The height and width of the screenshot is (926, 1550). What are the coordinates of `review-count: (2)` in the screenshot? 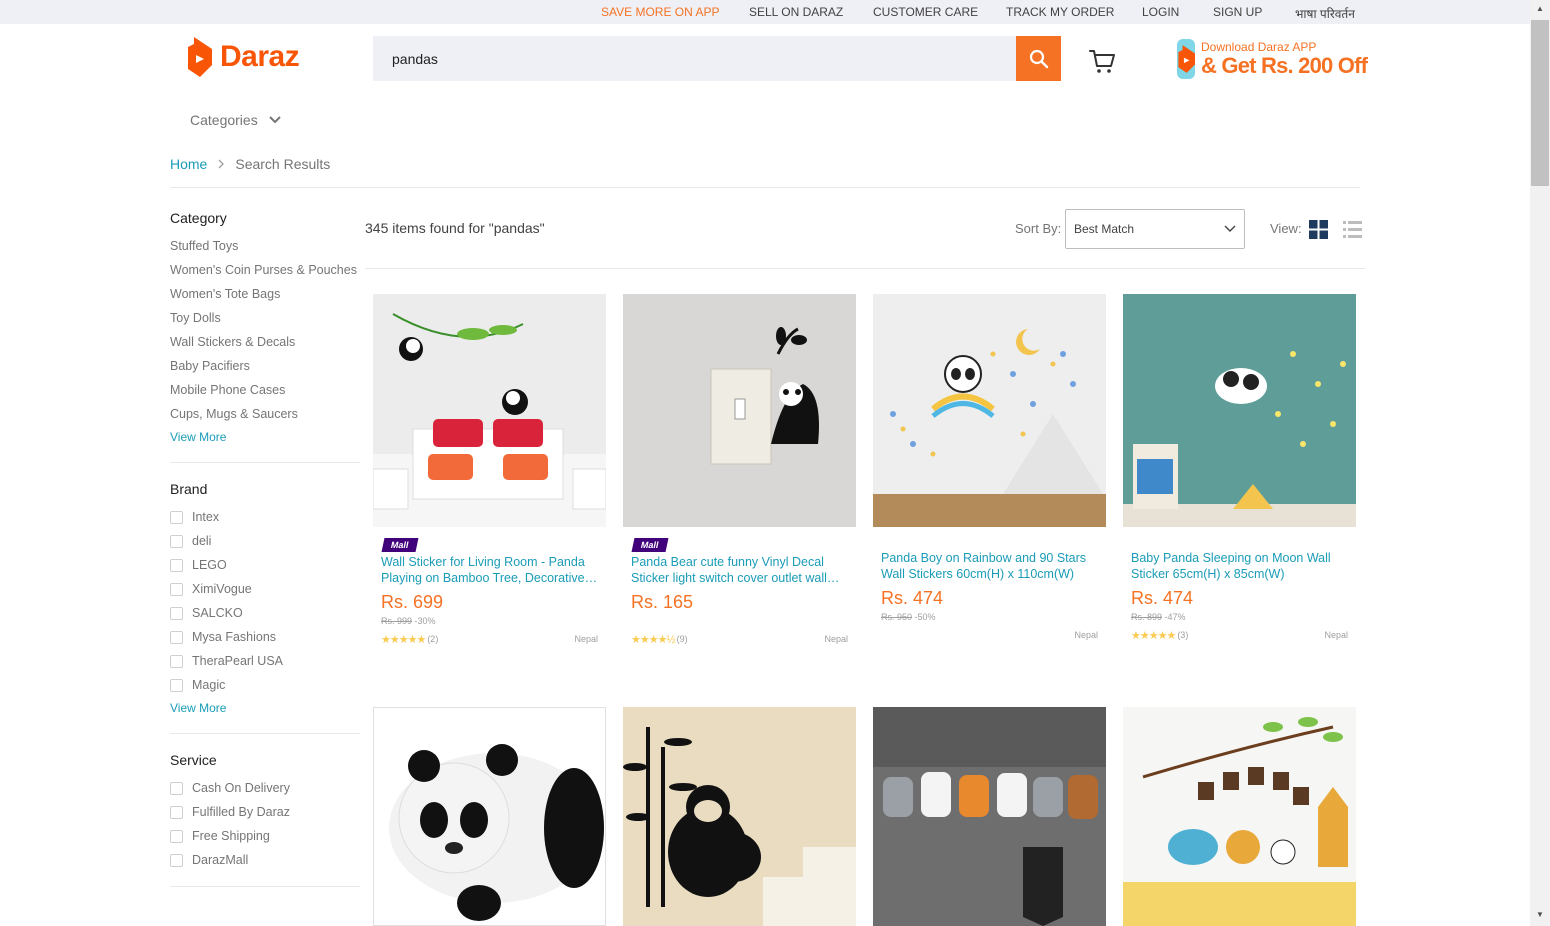 It's located at (433, 639).